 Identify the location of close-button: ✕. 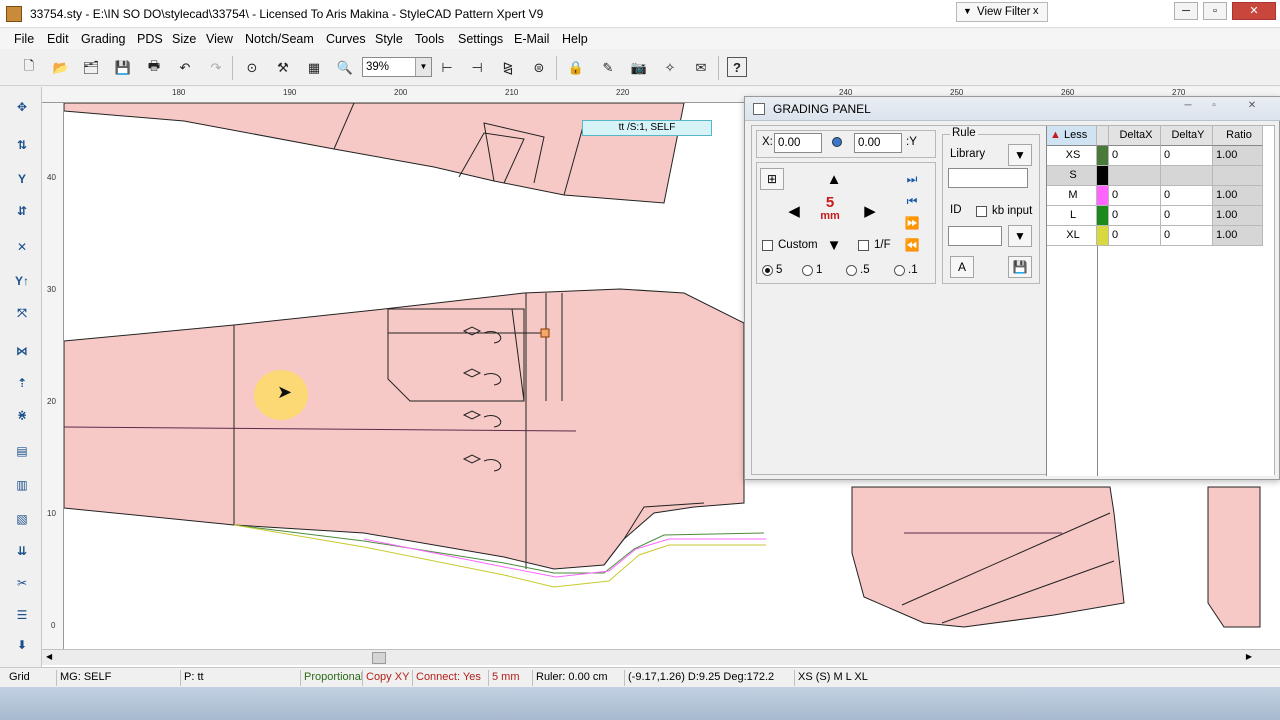
(1254, 11).